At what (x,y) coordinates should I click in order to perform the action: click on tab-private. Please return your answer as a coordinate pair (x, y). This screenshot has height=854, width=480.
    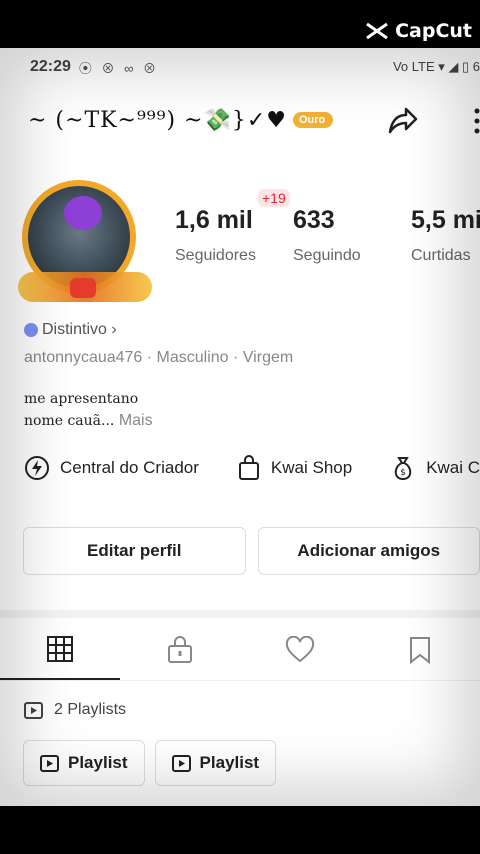
    Looking at the image, I should click on (180, 650).